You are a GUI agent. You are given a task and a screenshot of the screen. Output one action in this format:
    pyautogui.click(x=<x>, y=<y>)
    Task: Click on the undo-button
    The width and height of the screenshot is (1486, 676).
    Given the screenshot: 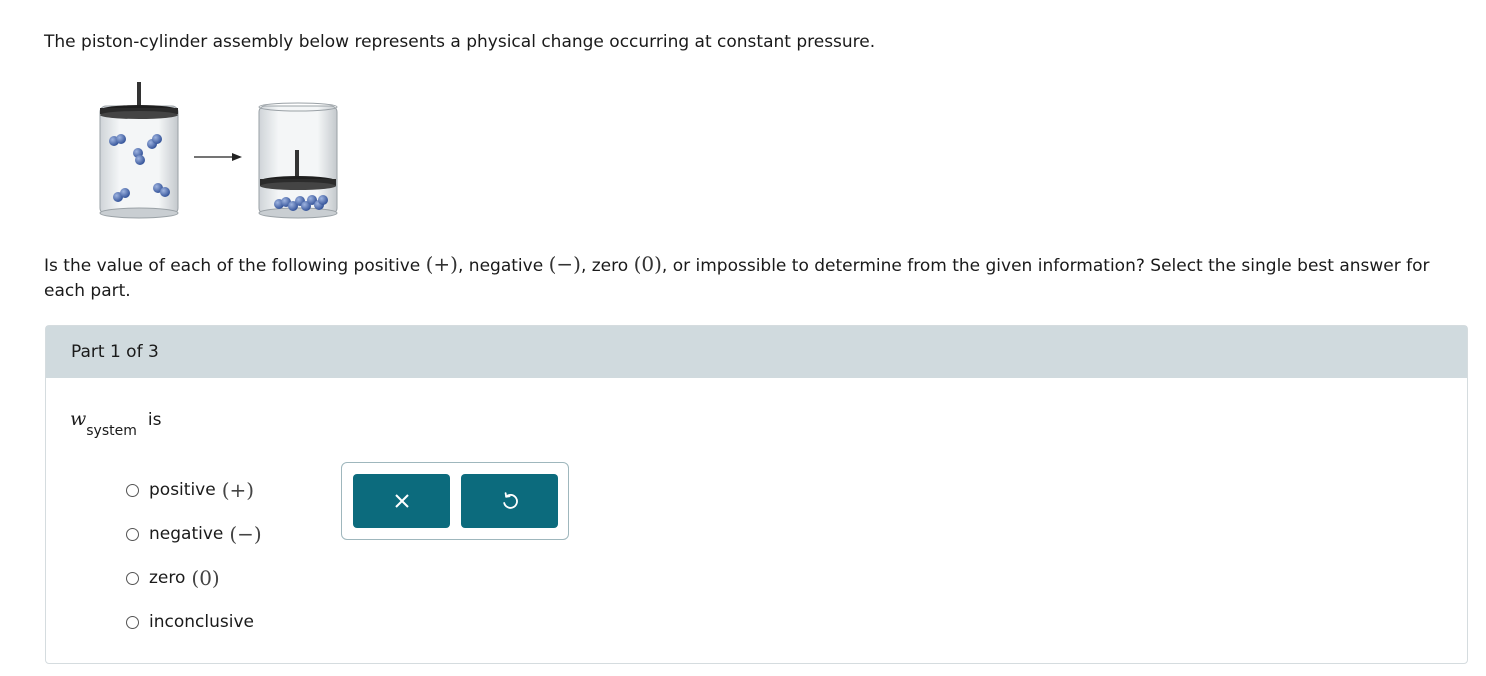 What is the action you would take?
    pyautogui.click(x=509, y=501)
    